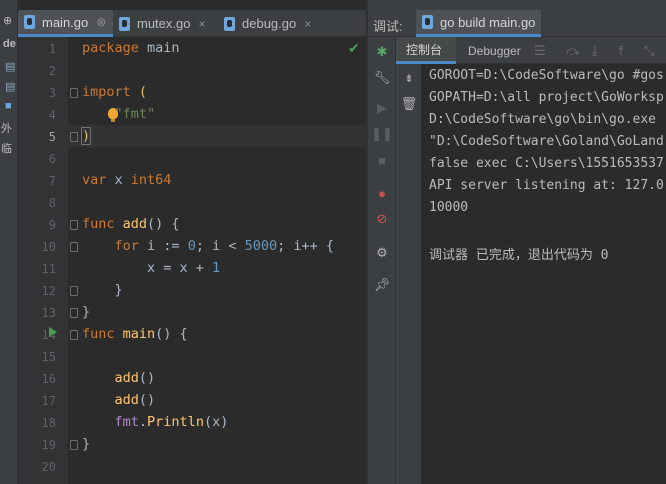 The height and width of the screenshot is (484, 666). Describe the element at coordinates (131, 48) in the screenshot. I see `code-line: package main` at that location.